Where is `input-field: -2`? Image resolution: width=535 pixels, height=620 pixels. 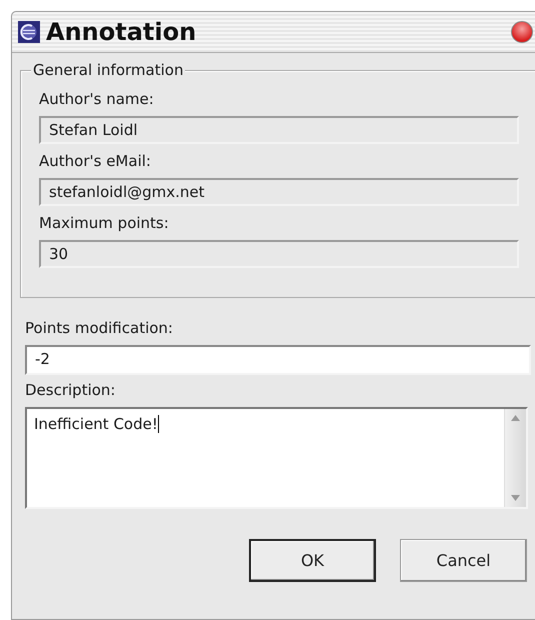
input-field: -2 is located at coordinates (278, 360).